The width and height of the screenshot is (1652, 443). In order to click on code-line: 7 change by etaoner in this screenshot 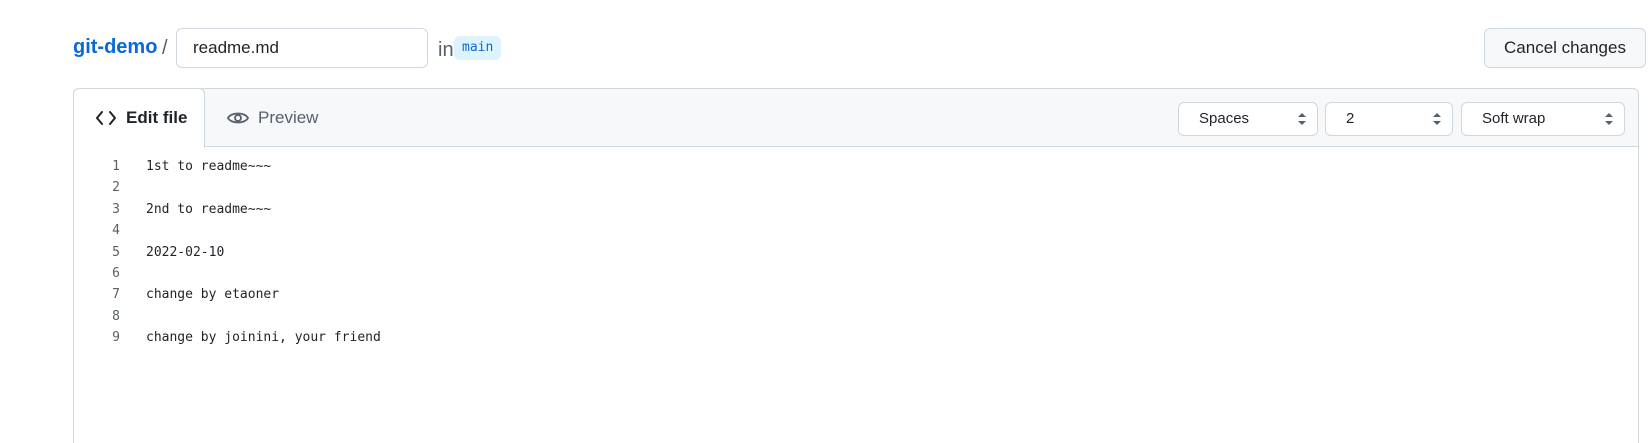, I will do `click(856, 298)`.